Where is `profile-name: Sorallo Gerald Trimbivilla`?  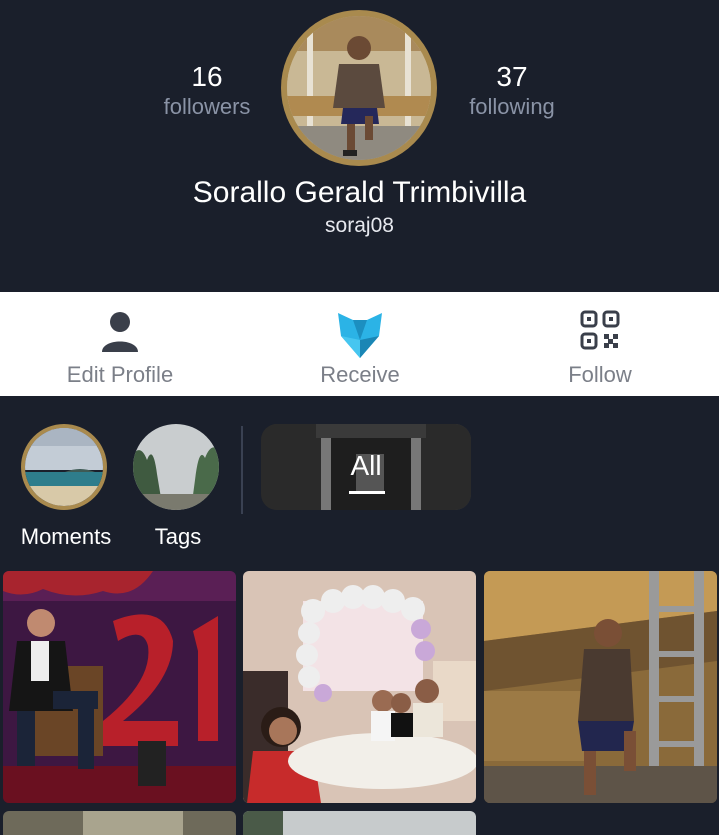
profile-name: Sorallo Gerald Trimbivilla is located at coordinates (359, 192).